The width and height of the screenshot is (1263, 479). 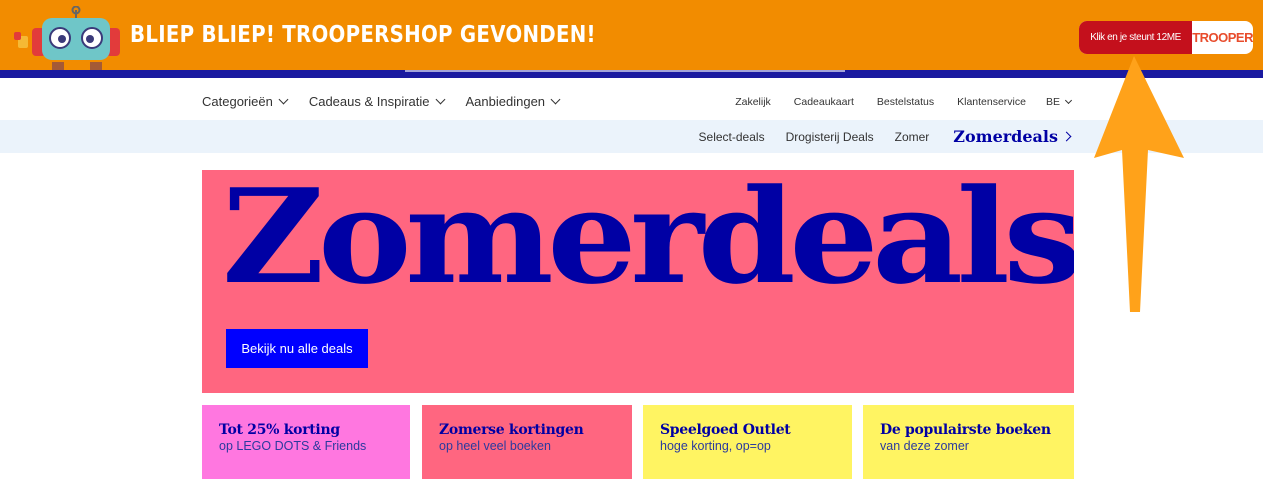 I want to click on promo-tile-toy-outlet: Speelgoed Outlet hoge korting, op=op, so click(x=747, y=442).